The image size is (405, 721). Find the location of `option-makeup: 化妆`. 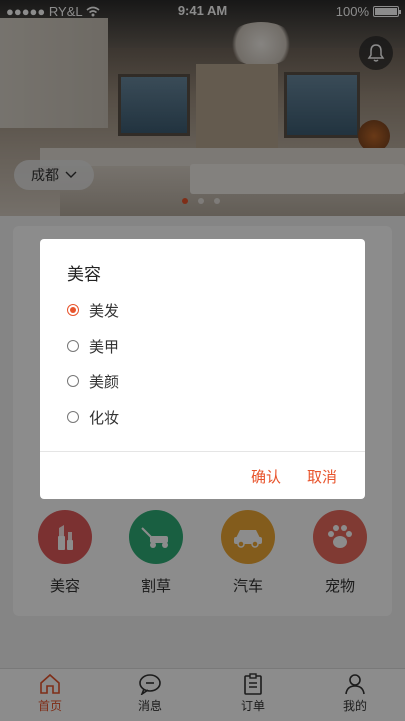

option-makeup: 化妆 is located at coordinates (93, 417).